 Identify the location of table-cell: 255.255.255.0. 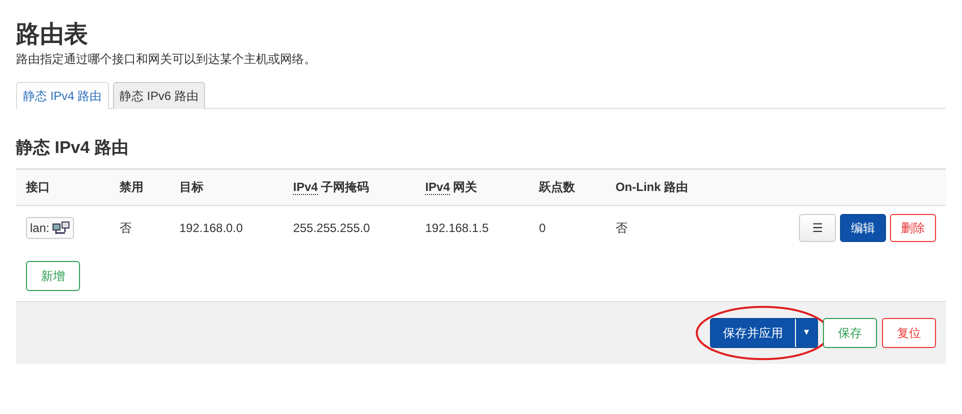
(349, 228).